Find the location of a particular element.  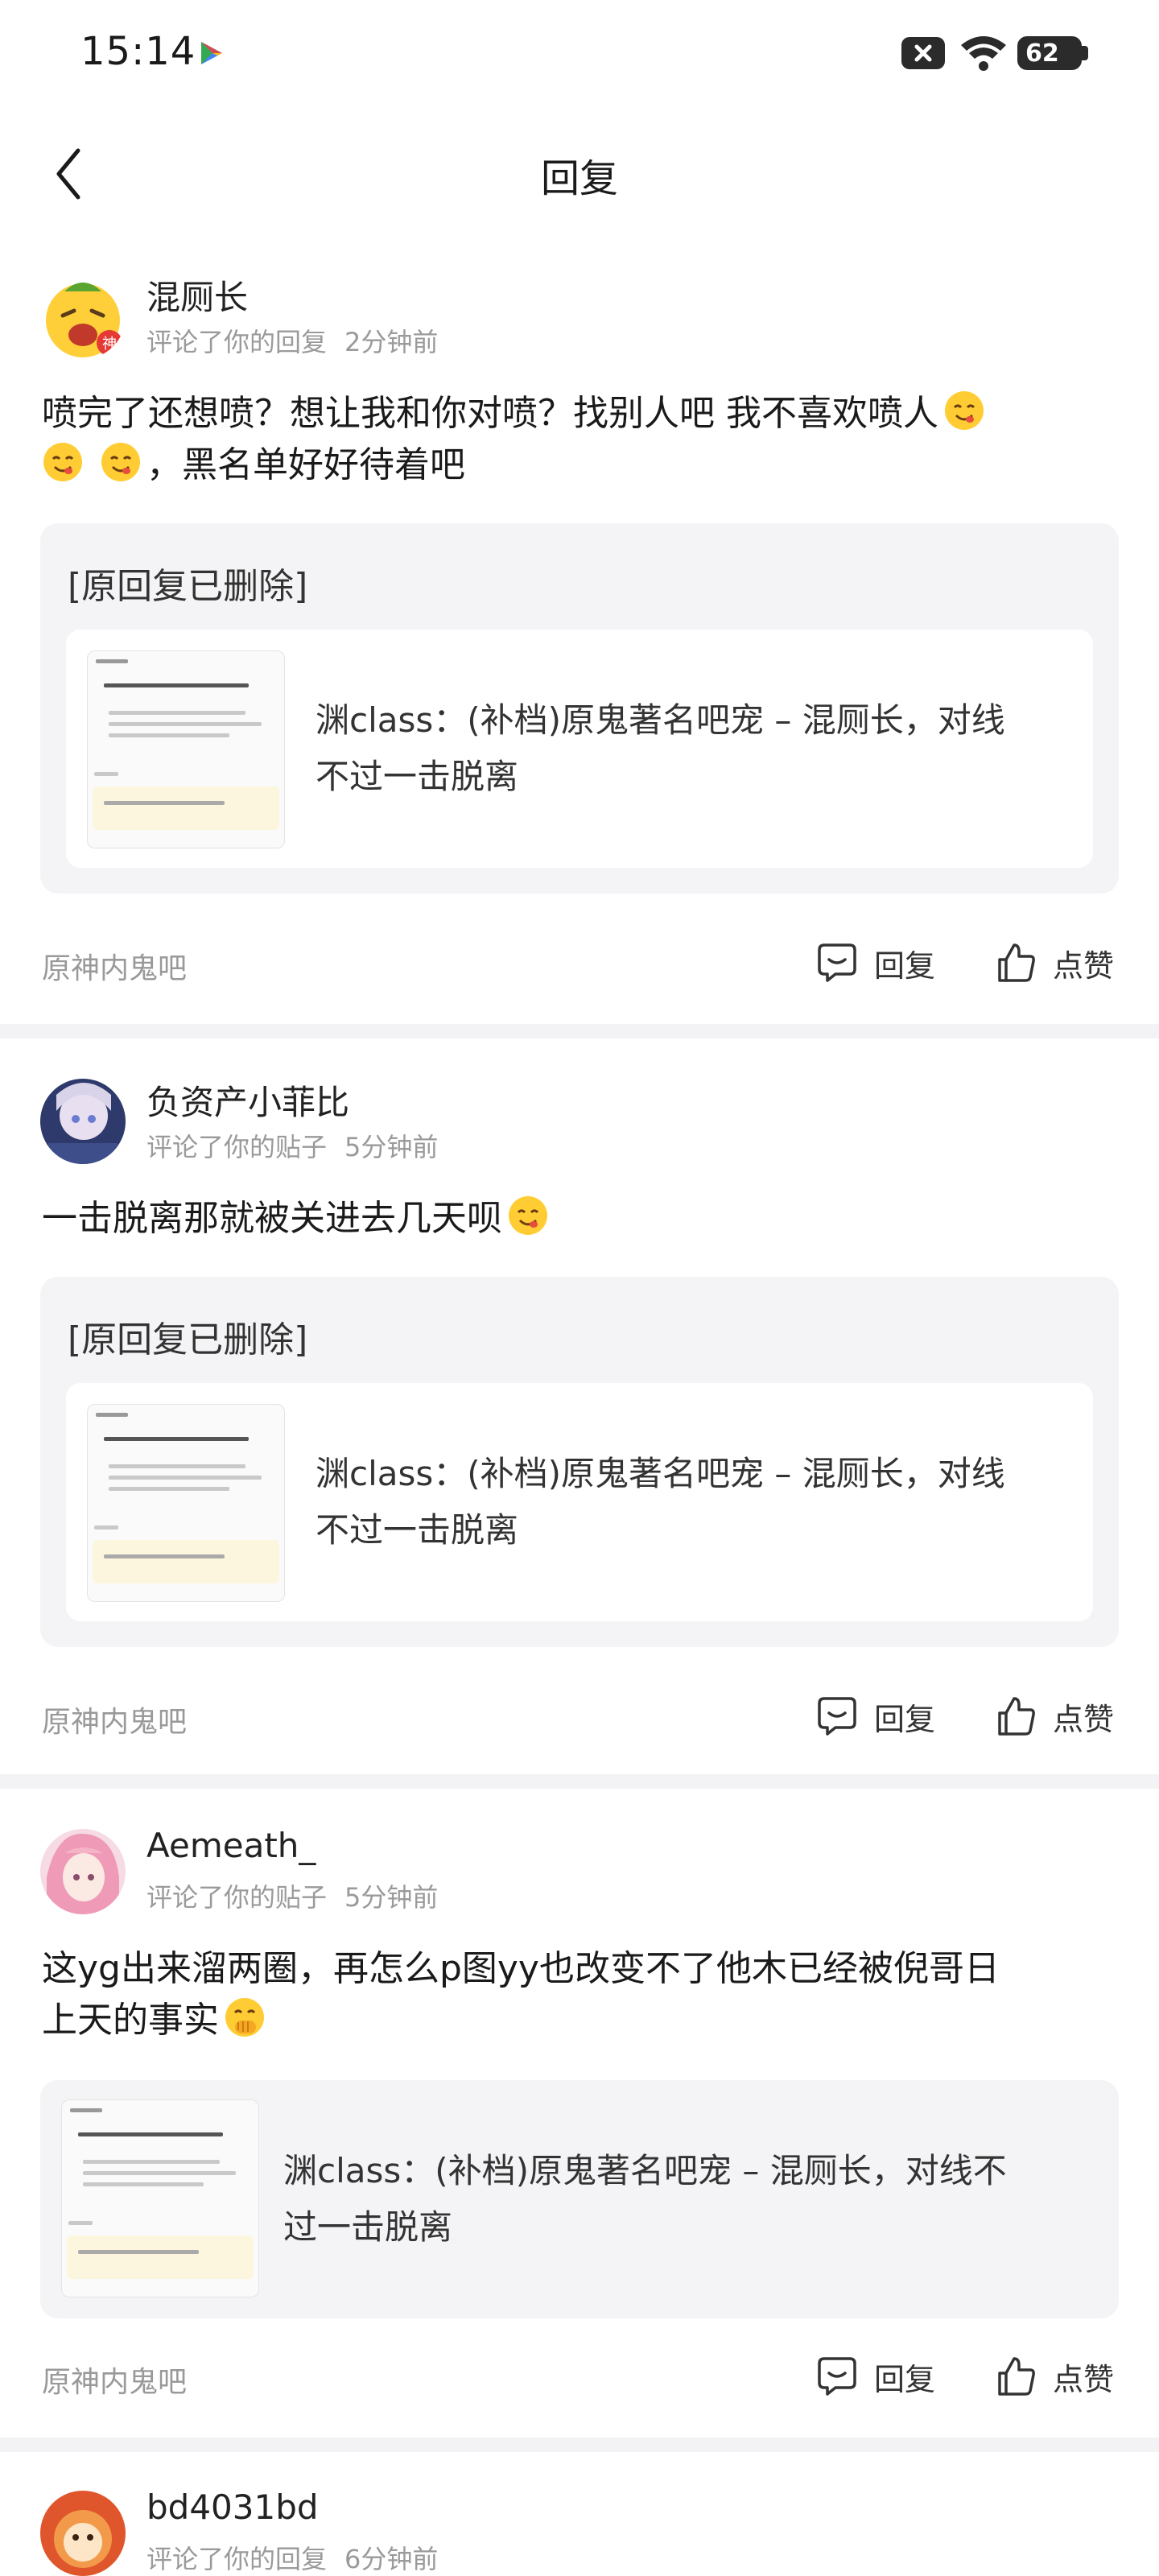

content-text: 一击脱离那就被关进去几天呗 is located at coordinates (272, 1218).